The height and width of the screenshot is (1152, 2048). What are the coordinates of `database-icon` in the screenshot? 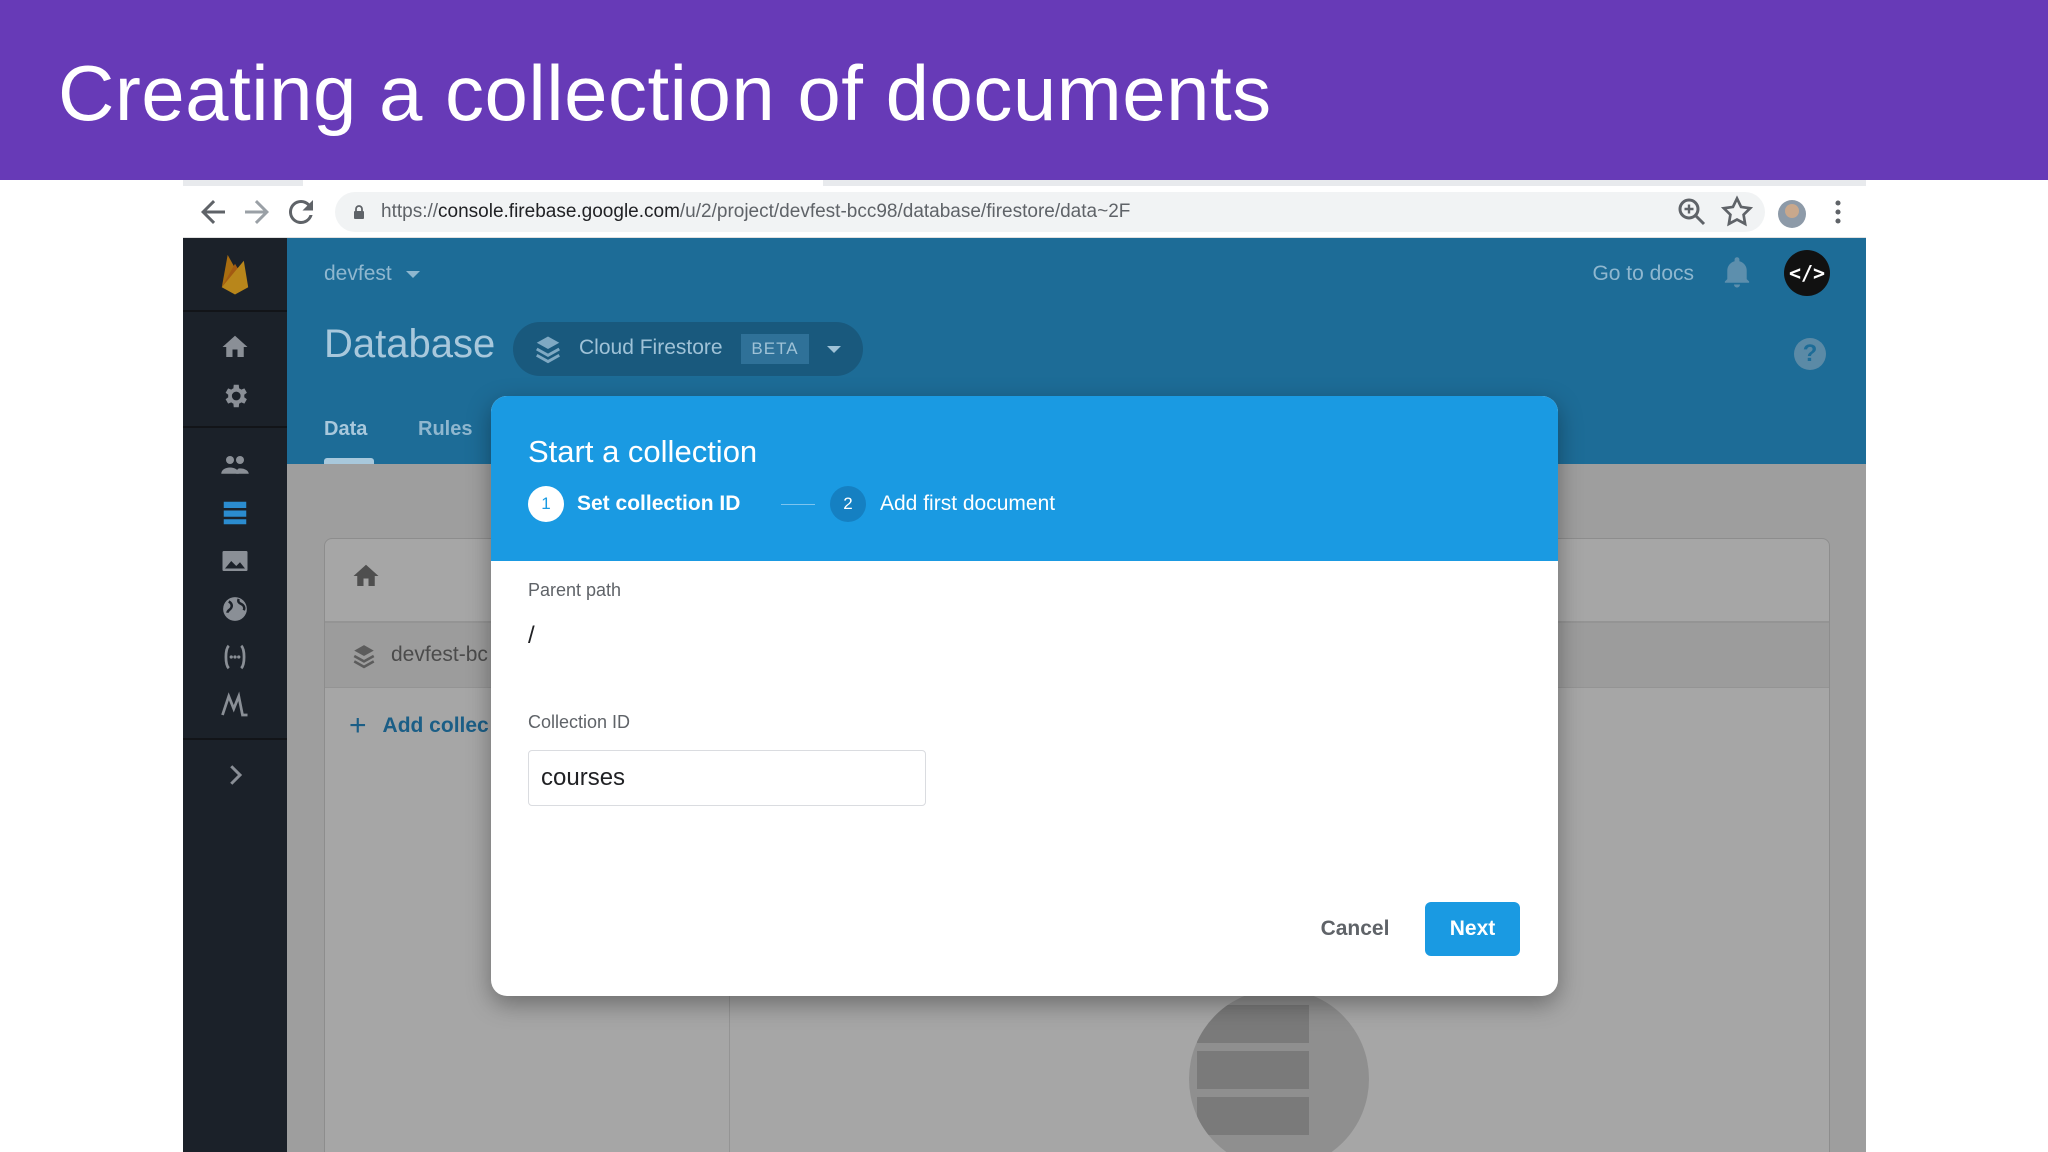 It's located at (235, 513).